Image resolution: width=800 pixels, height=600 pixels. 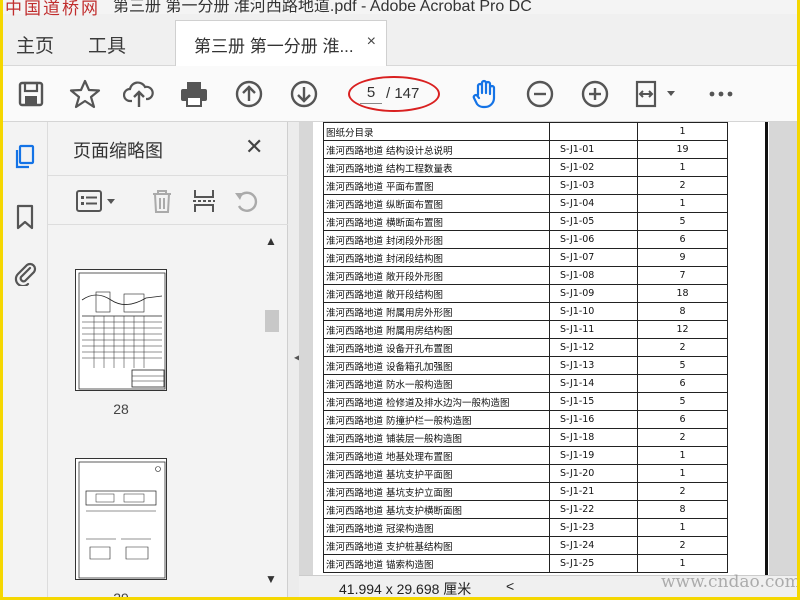 What do you see at coordinates (593, 419) in the screenshot?
I see `drawing-code-cell: S-J1-16` at bounding box center [593, 419].